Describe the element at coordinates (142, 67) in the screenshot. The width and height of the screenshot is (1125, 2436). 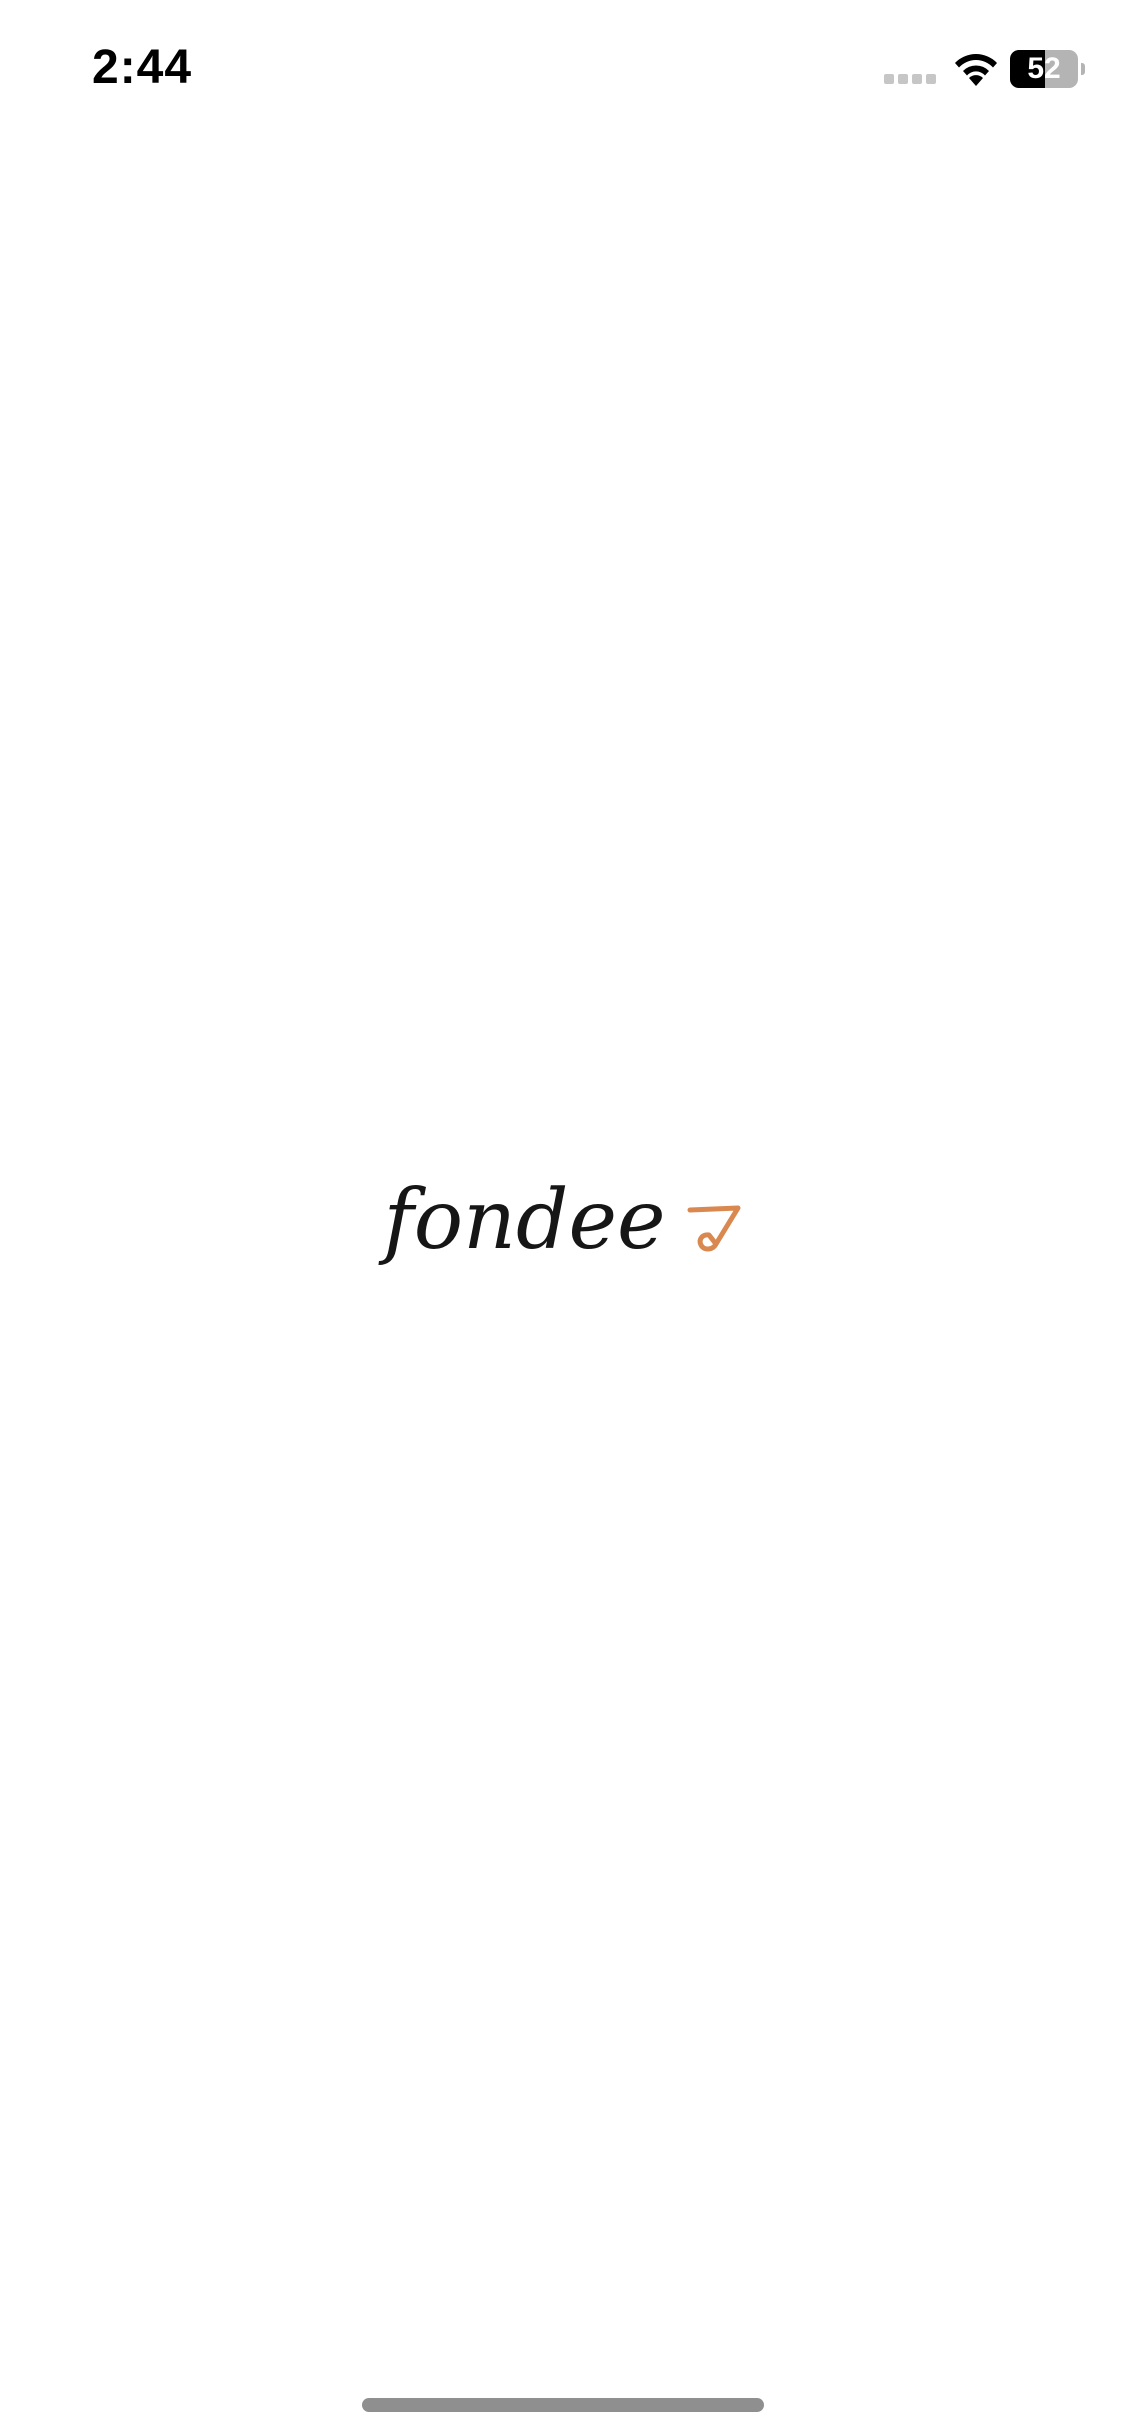
I see `status-time: 2:44` at that location.